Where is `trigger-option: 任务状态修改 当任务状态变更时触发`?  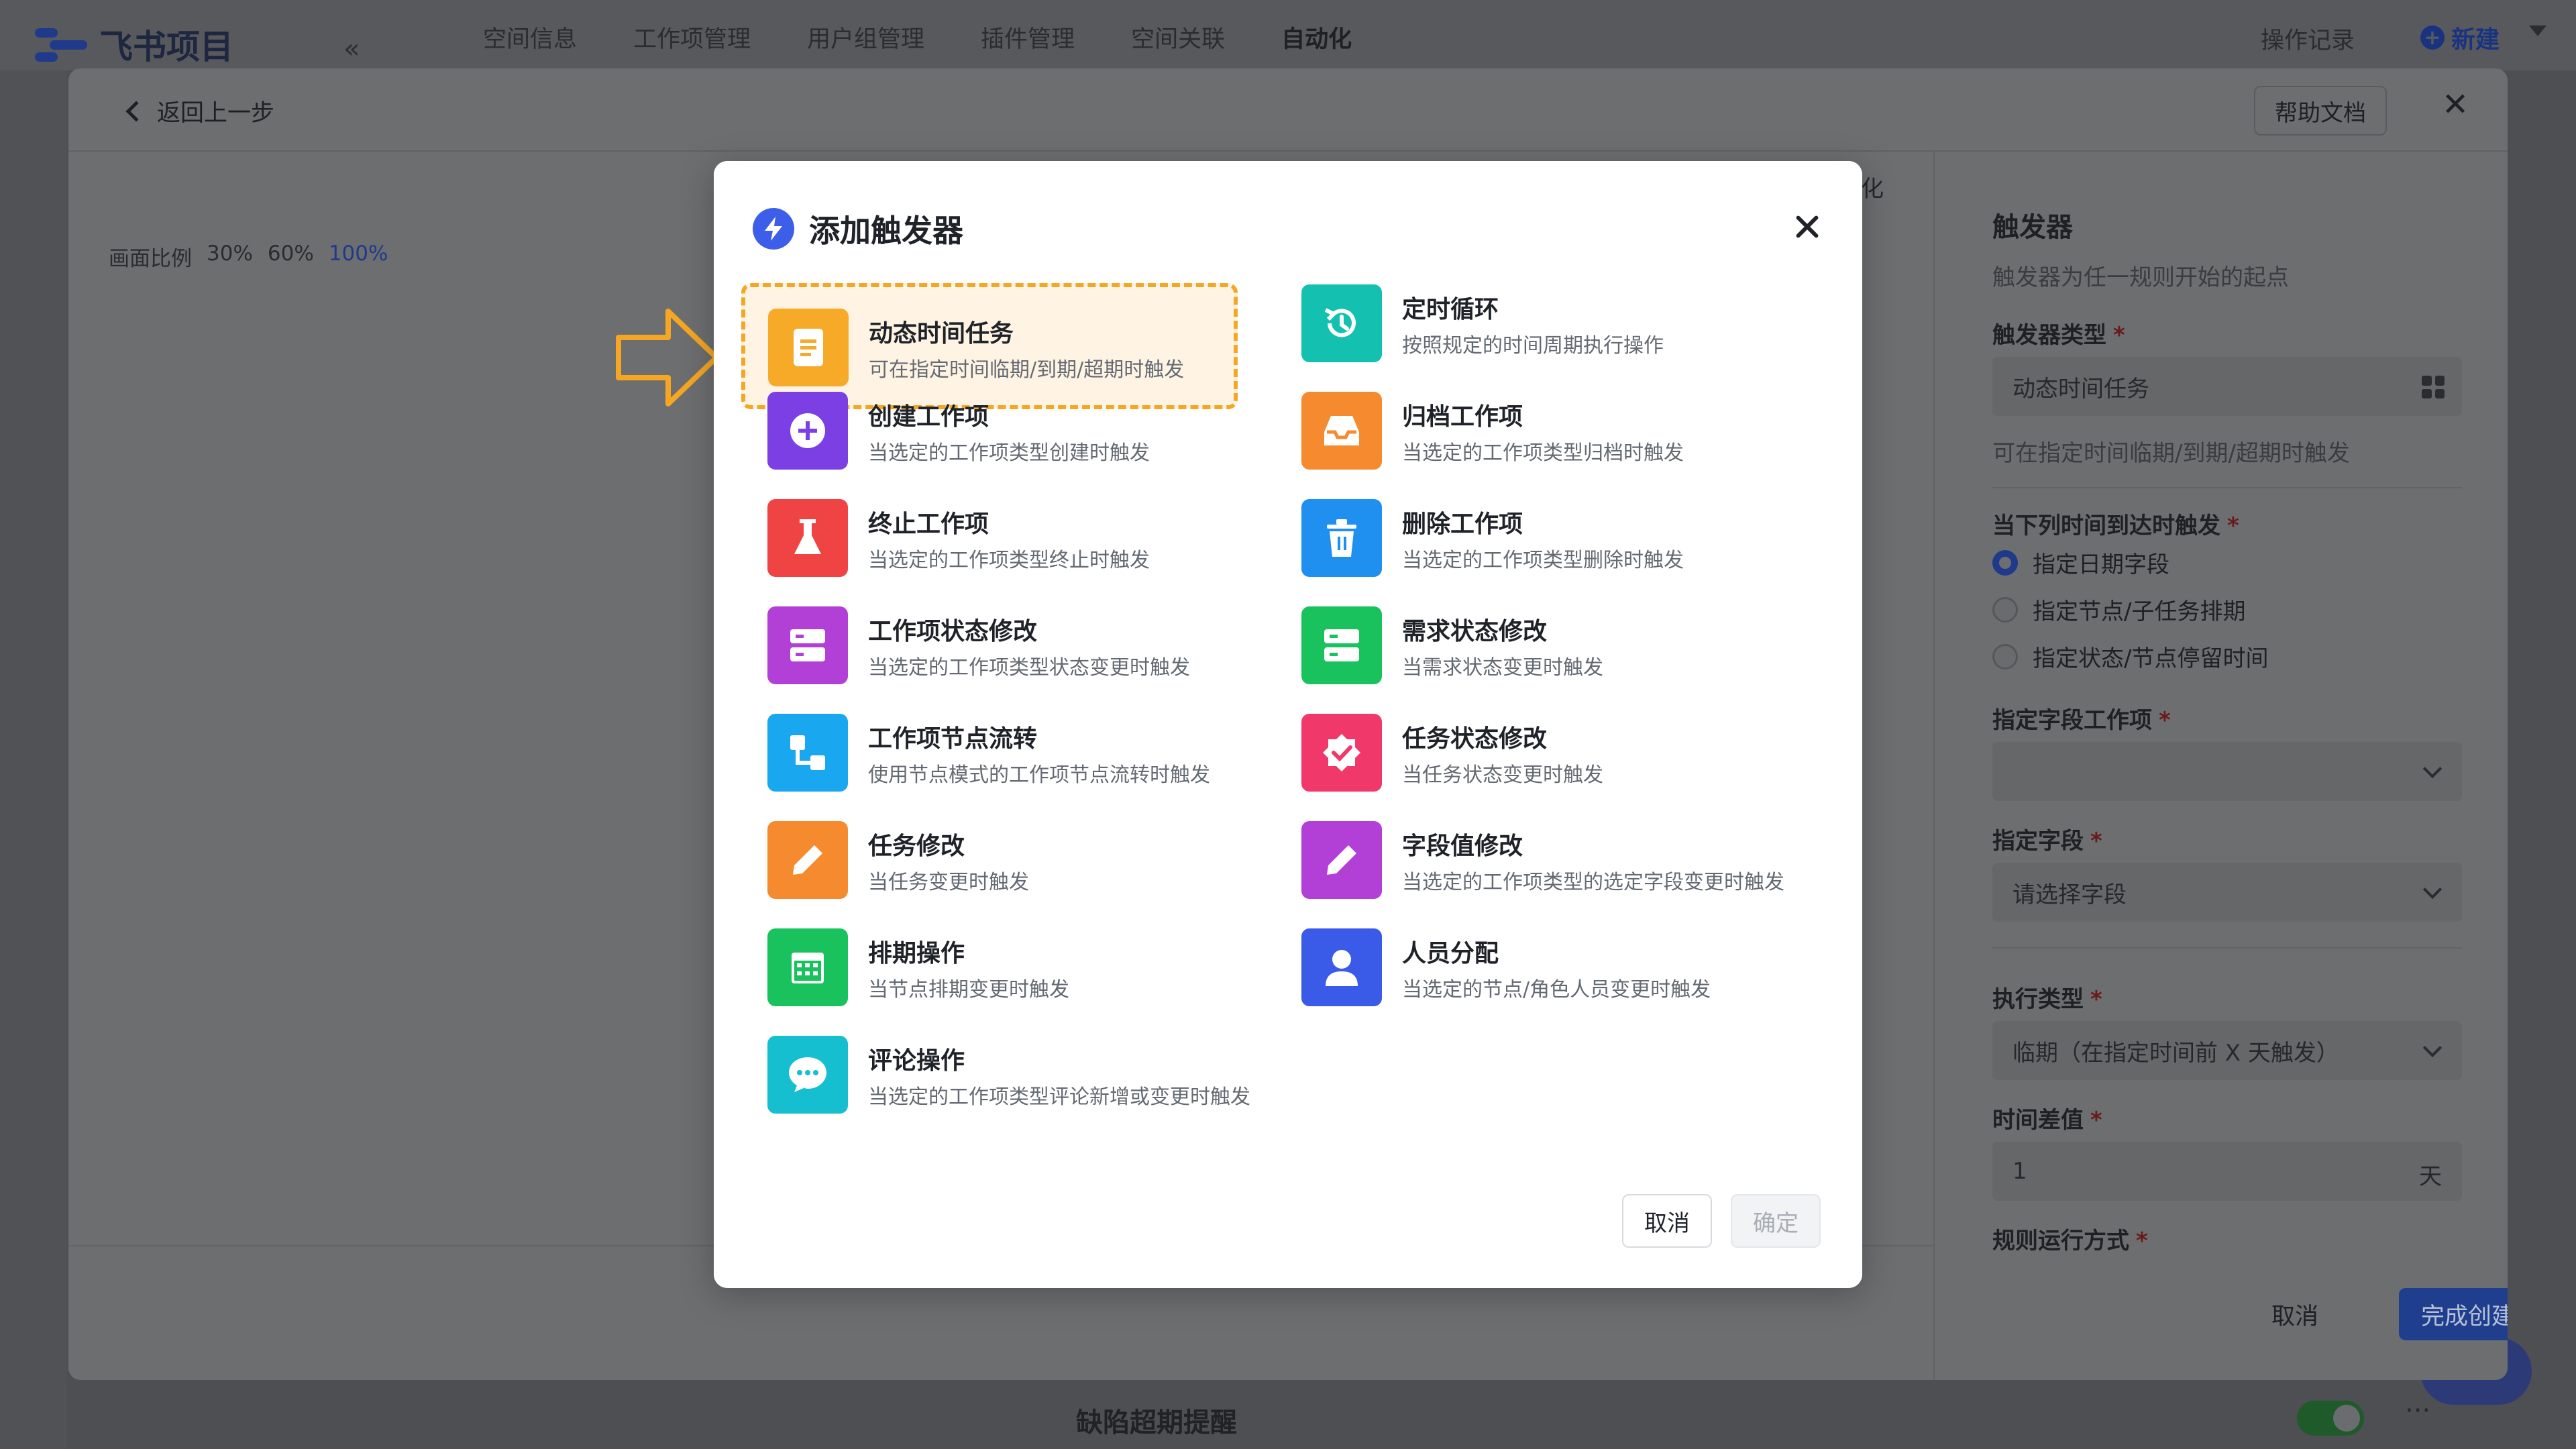 trigger-option: 任务状态修改 当任务状态变更时触发 is located at coordinates (1529, 746).